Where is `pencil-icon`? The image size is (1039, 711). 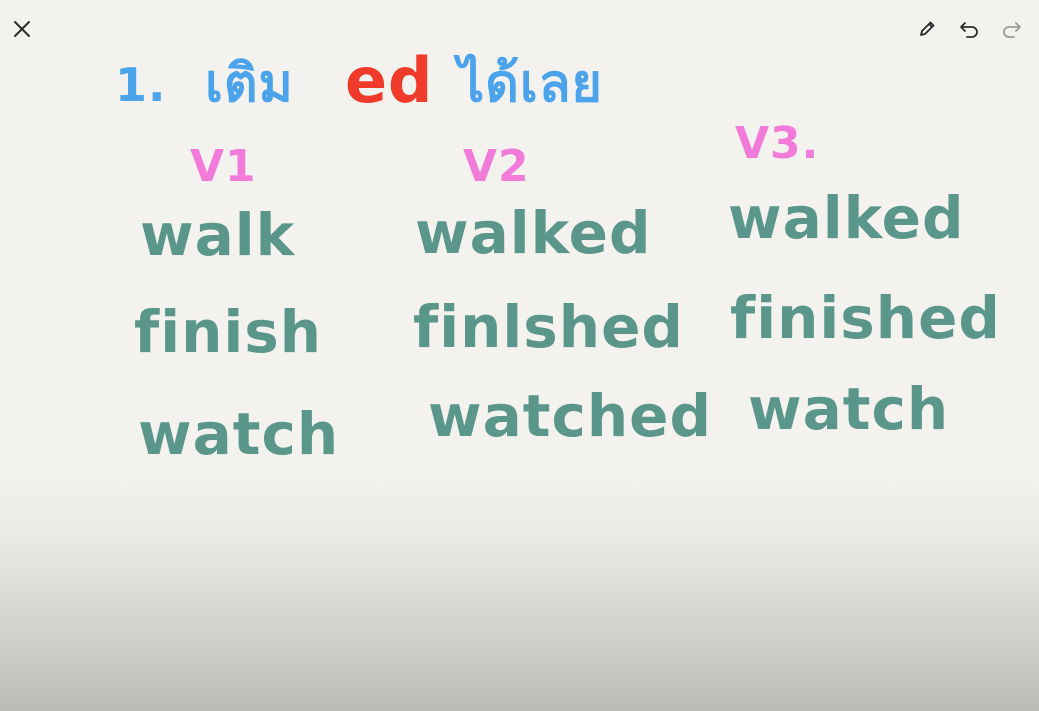
pencil-icon is located at coordinates (927, 28).